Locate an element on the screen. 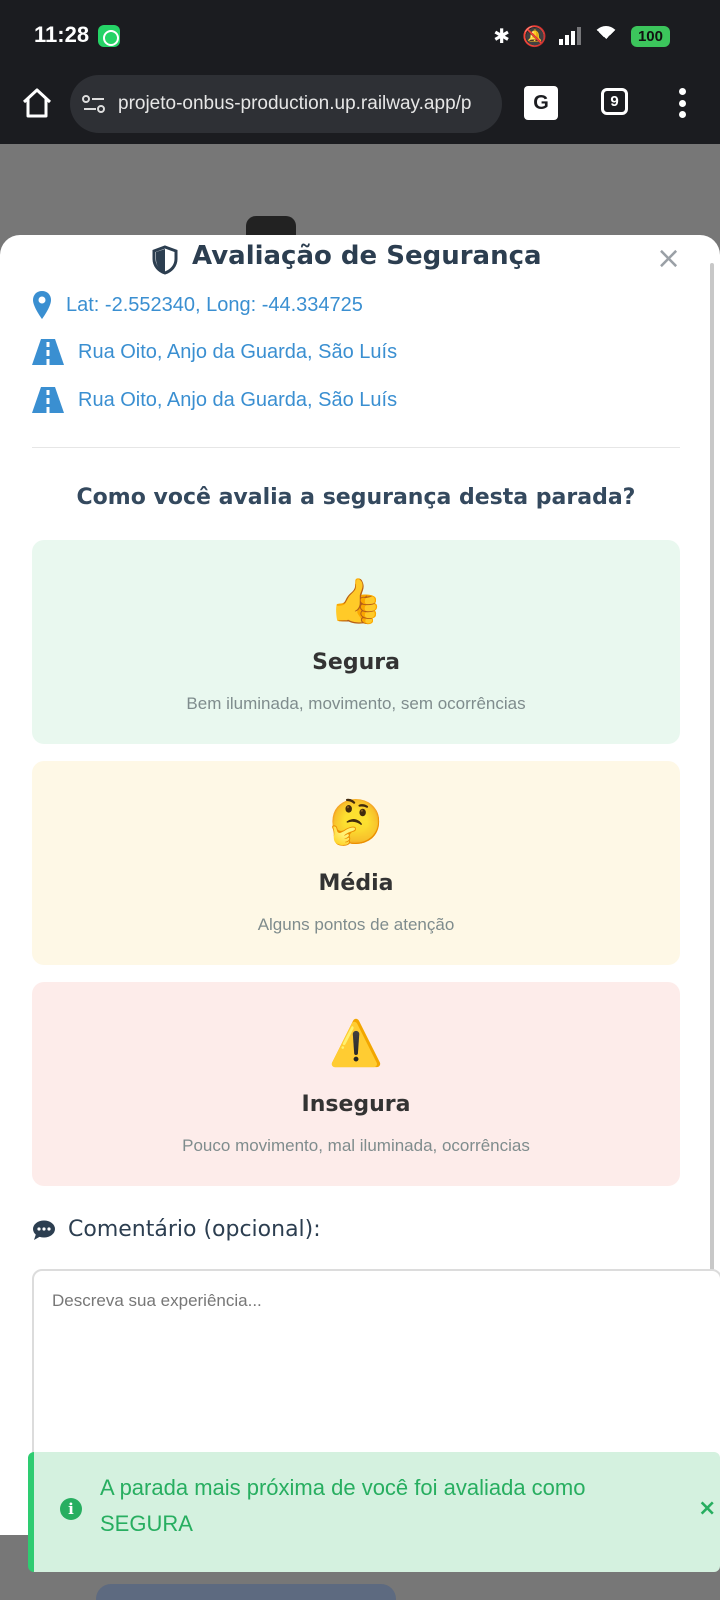 The height and width of the screenshot is (1600, 720). modal-scrollbar is located at coordinates (712, 833).